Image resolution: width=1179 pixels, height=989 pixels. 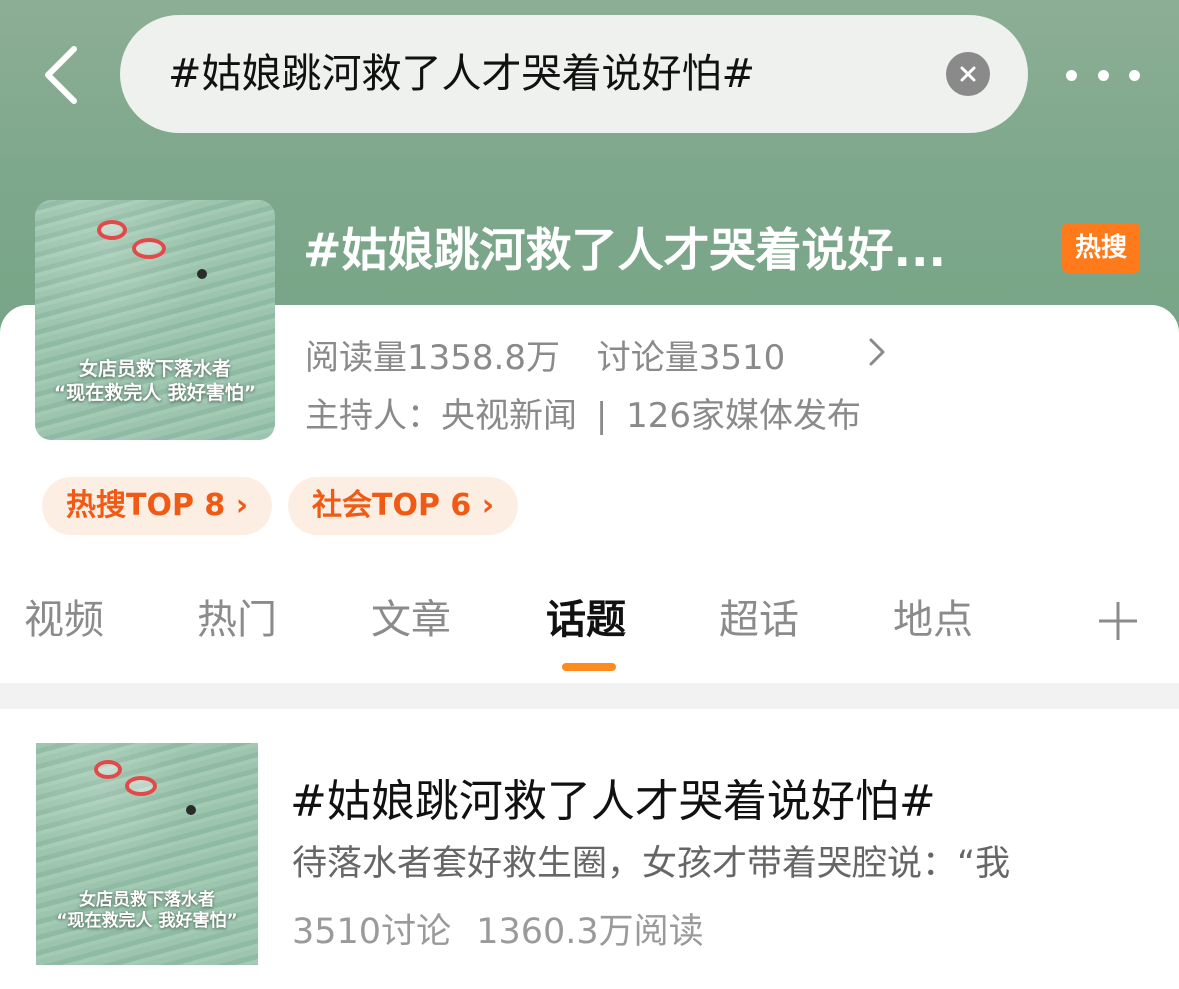 I want to click on media-count: 126家媒体发布, so click(x=743, y=416).